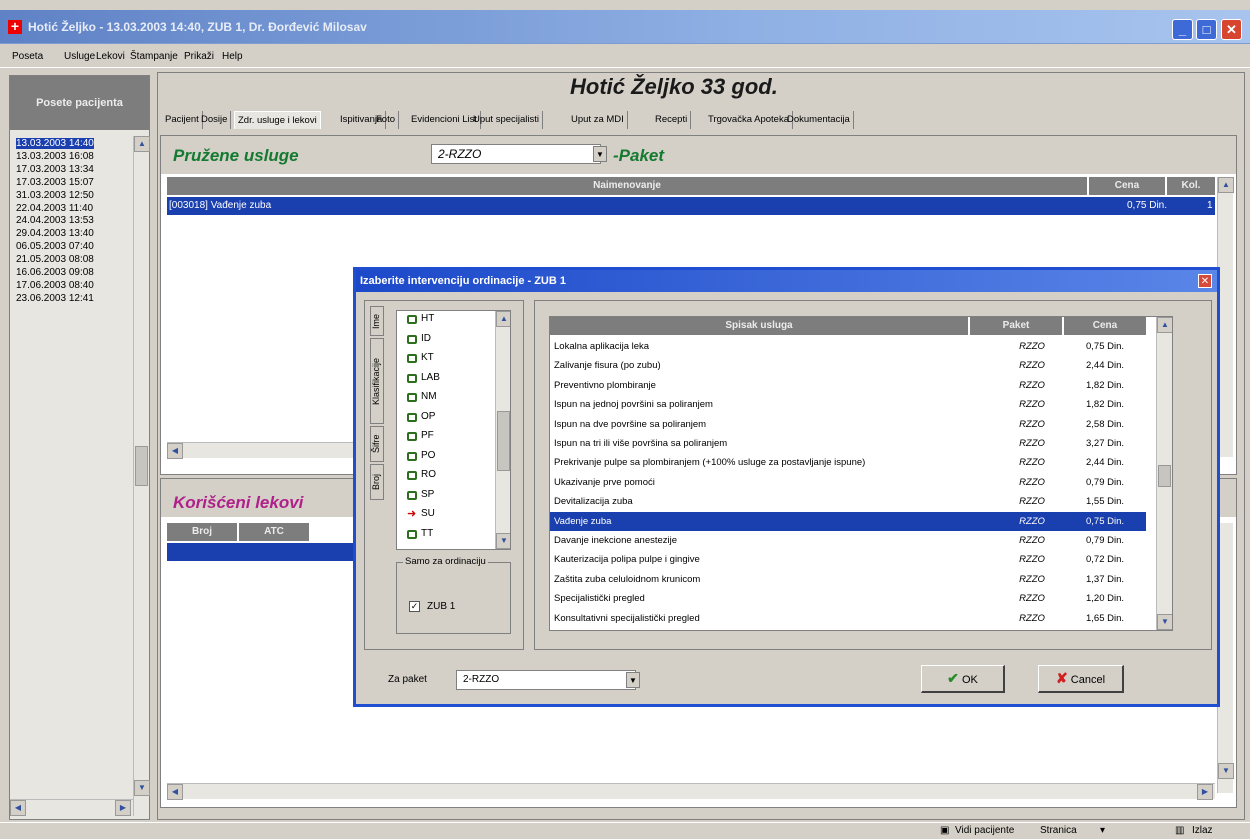 This screenshot has height=839, width=1250. Describe the element at coordinates (421, 416) in the screenshot. I see `tree-node: OP` at that location.